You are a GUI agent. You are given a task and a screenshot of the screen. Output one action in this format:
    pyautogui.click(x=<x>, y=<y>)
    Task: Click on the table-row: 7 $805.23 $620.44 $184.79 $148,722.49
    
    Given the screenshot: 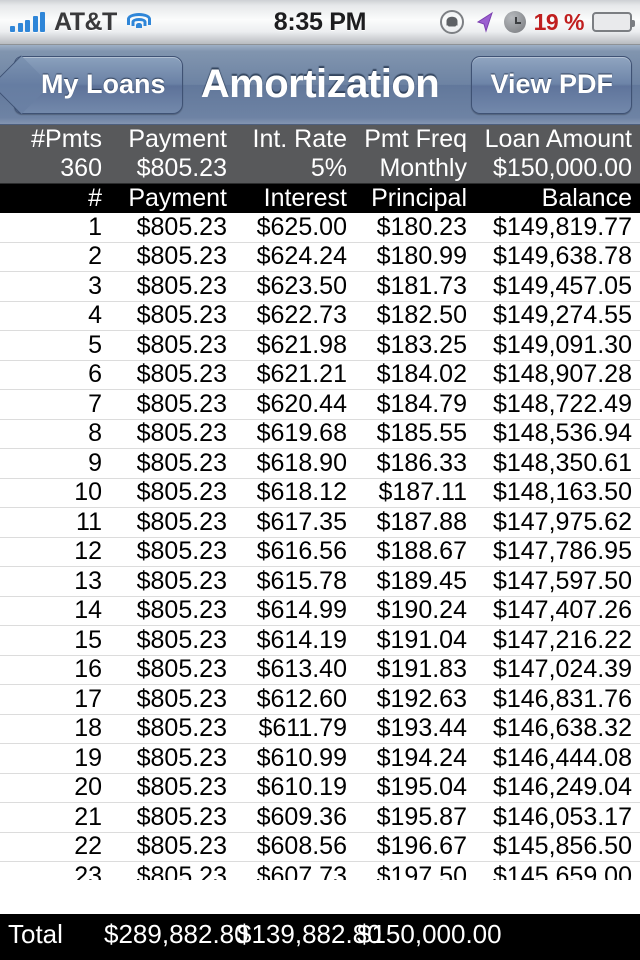 What is the action you would take?
    pyautogui.click(x=320, y=405)
    